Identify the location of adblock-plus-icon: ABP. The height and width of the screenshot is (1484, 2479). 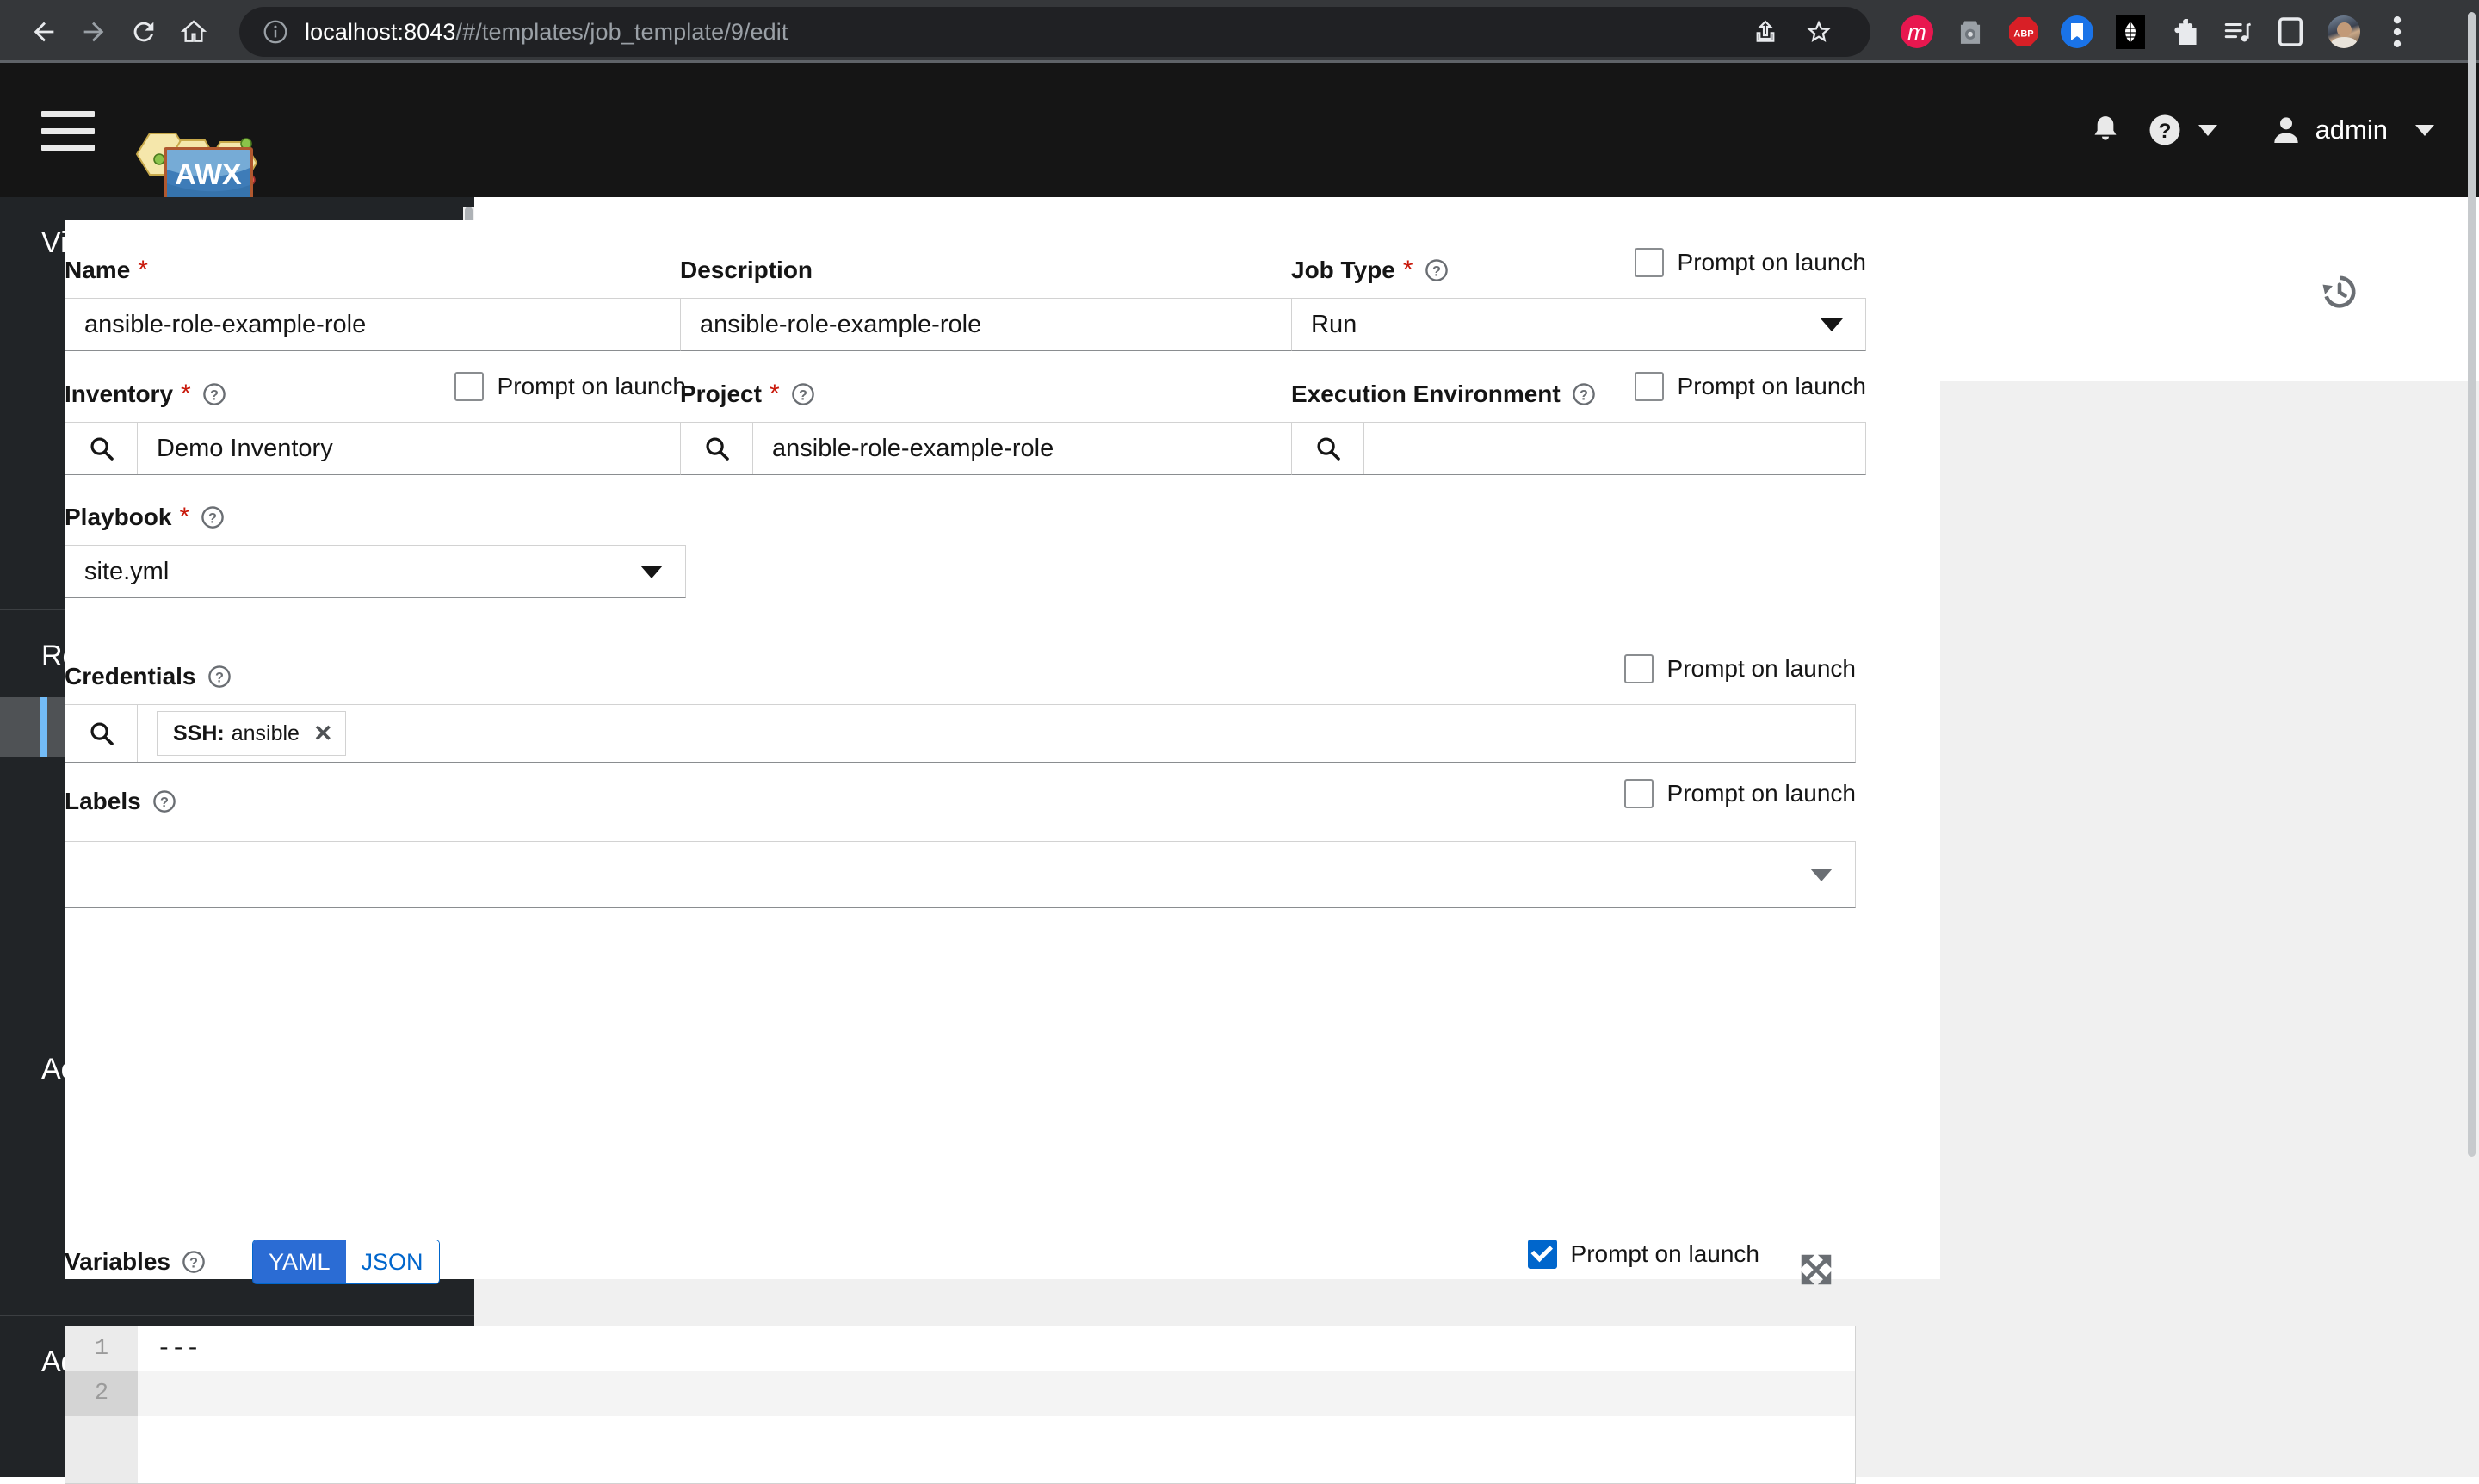
(2023, 32).